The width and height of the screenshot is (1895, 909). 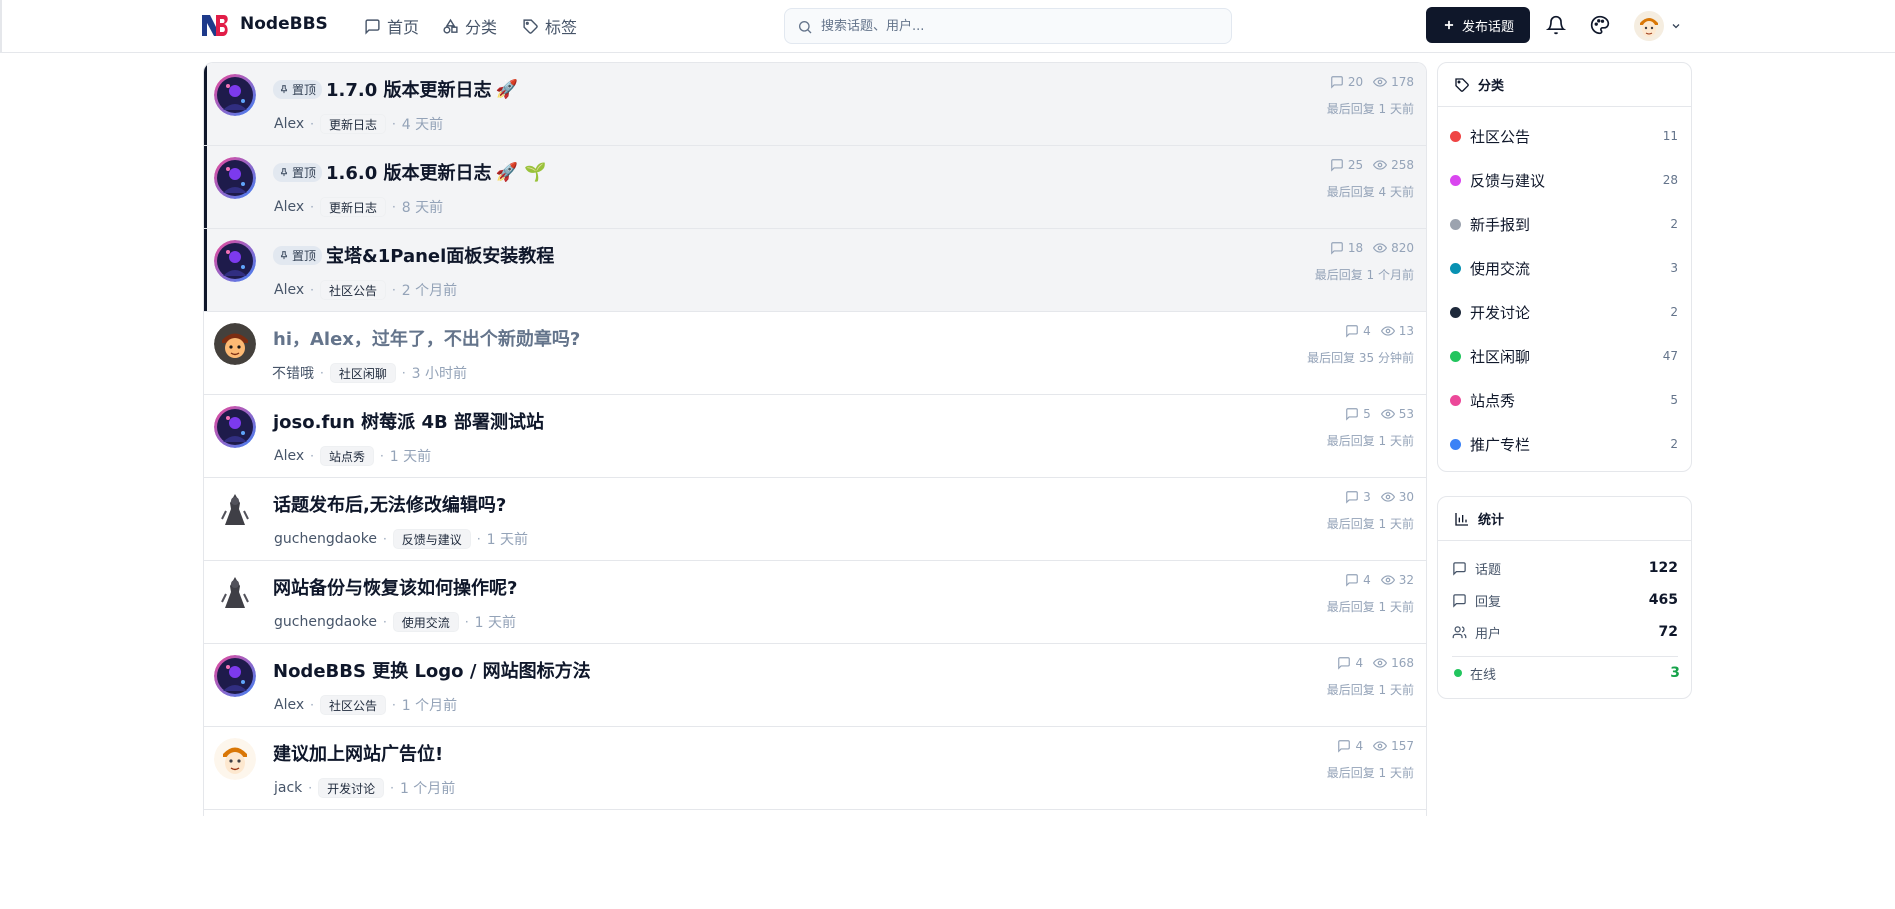 I want to click on topic-category: 社区闲聊, so click(x=362, y=373).